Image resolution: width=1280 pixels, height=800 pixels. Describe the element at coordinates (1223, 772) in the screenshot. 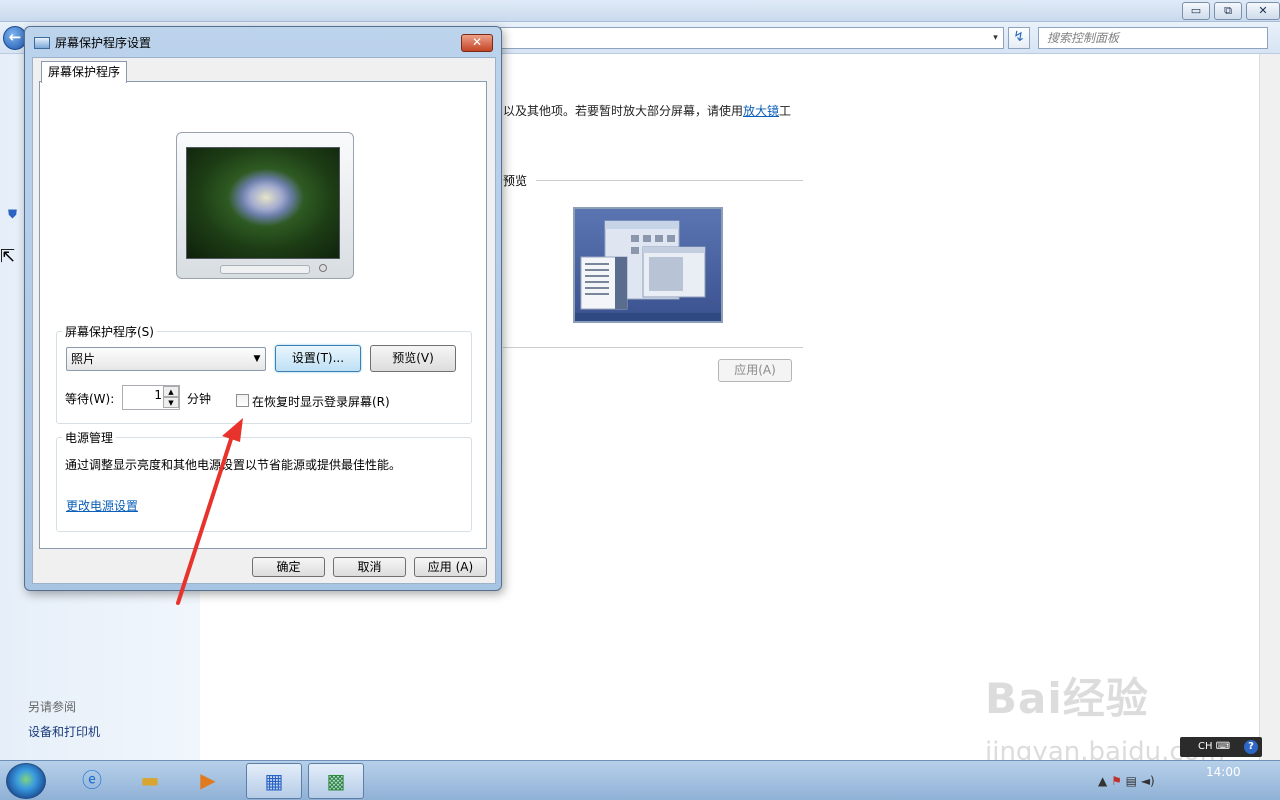

I see `clock: 14:00` at that location.